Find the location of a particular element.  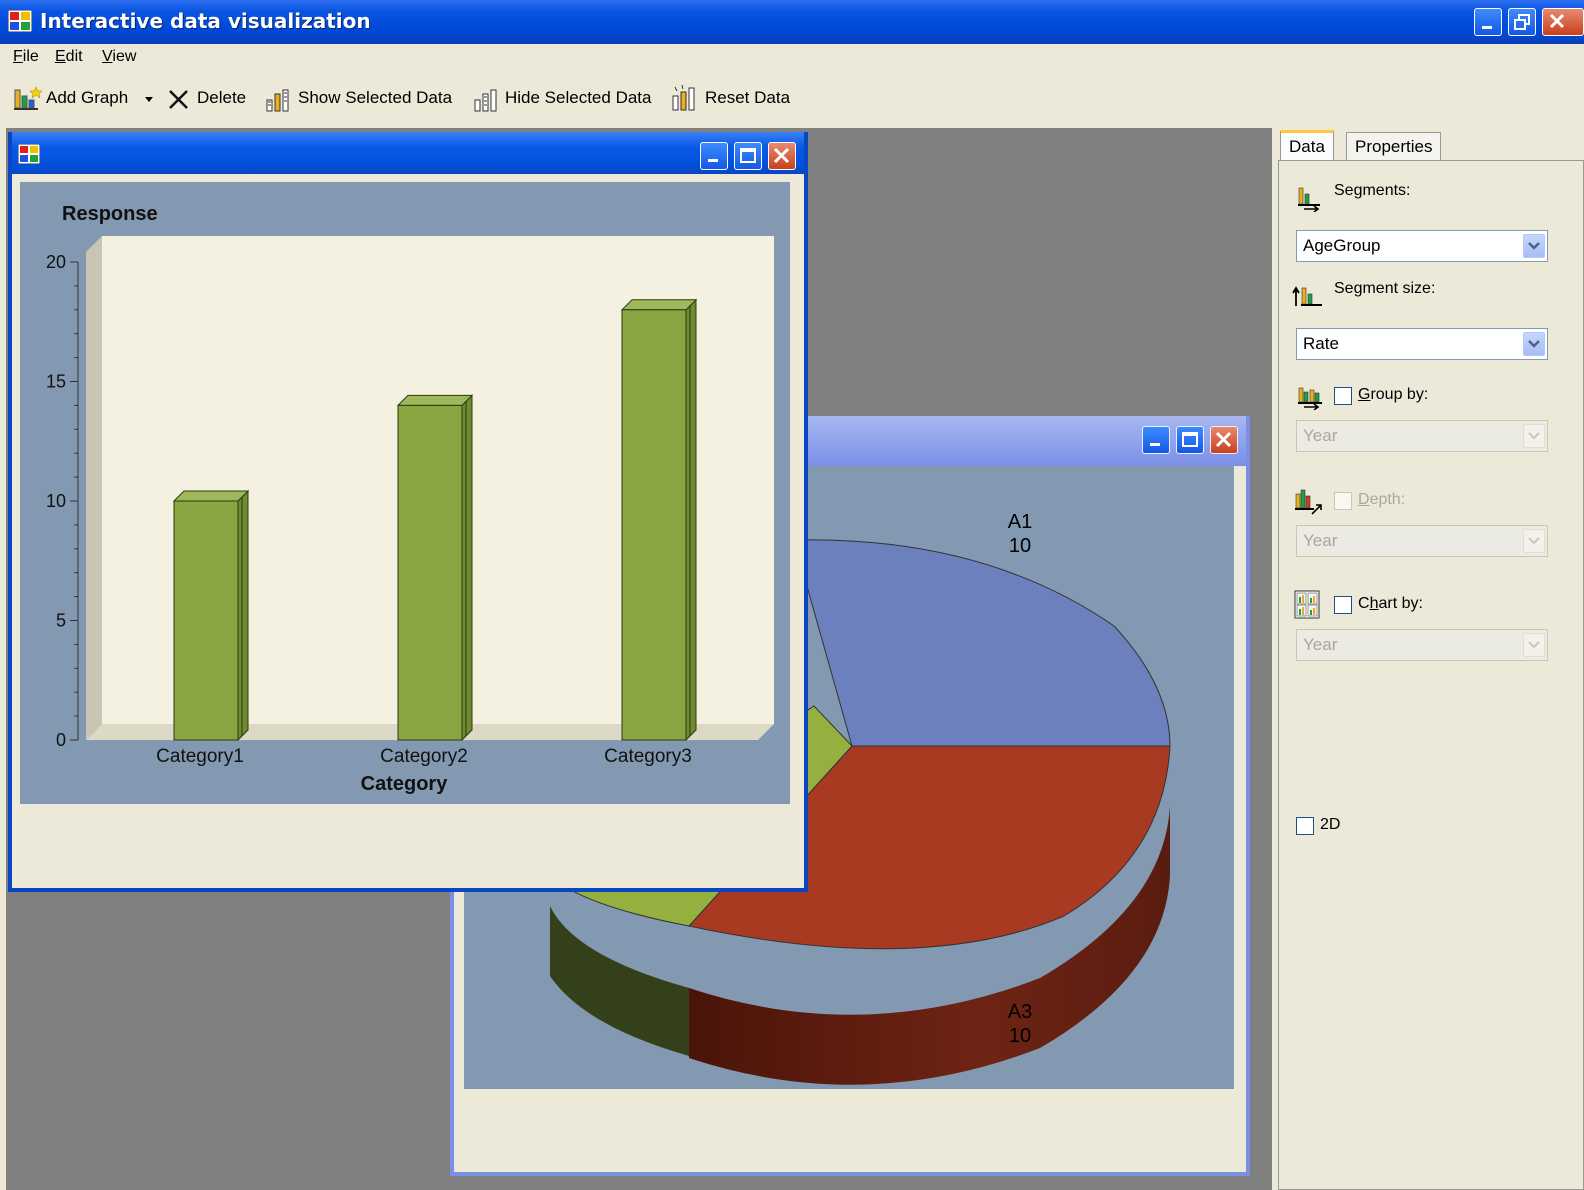

x-tick-label: Category1 is located at coordinates (200, 756).